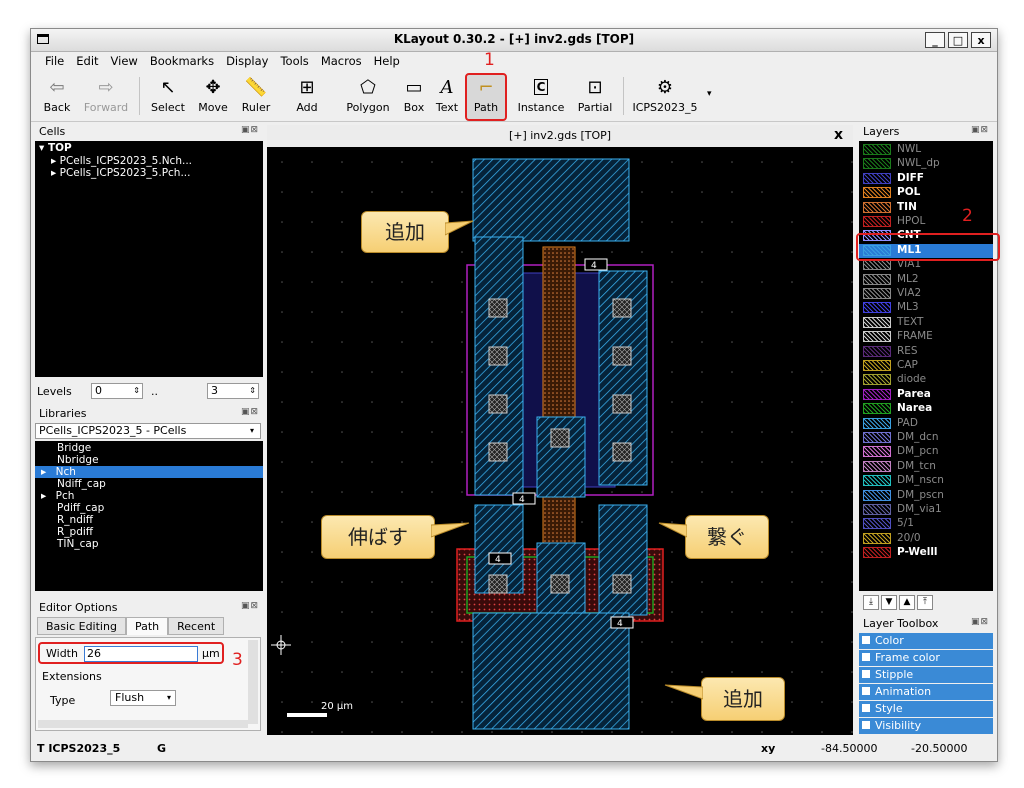 This screenshot has width=1024, height=788. What do you see at coordinates (926, 496) in the screenshot?
I see `layer-row: DM_pscn` at bounding box center [926, 496].